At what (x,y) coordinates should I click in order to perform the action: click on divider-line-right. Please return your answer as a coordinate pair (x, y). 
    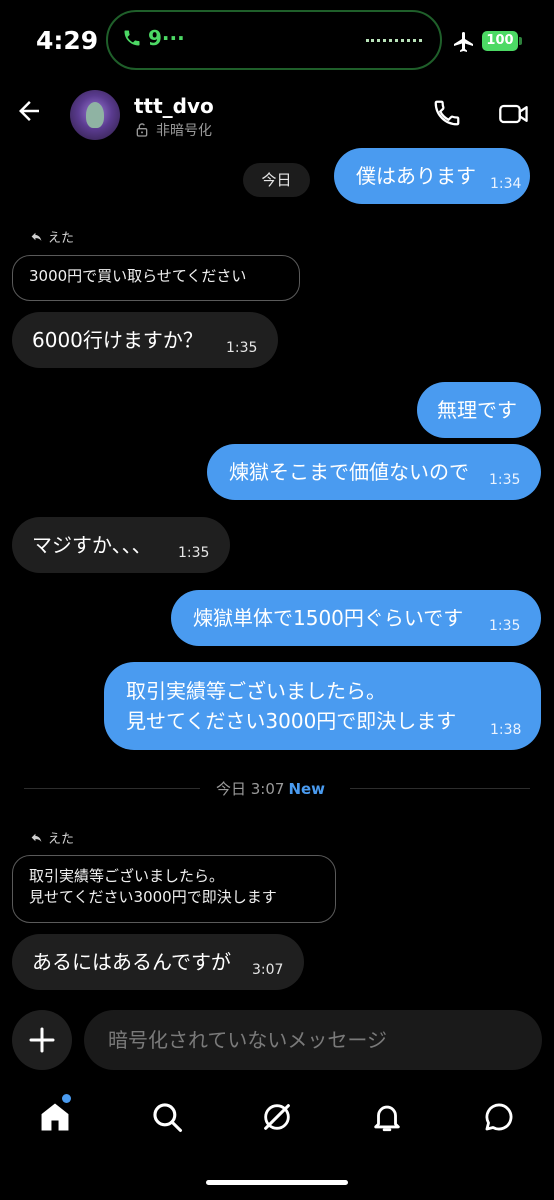
    Looking at the image, I should click on (440, 788).